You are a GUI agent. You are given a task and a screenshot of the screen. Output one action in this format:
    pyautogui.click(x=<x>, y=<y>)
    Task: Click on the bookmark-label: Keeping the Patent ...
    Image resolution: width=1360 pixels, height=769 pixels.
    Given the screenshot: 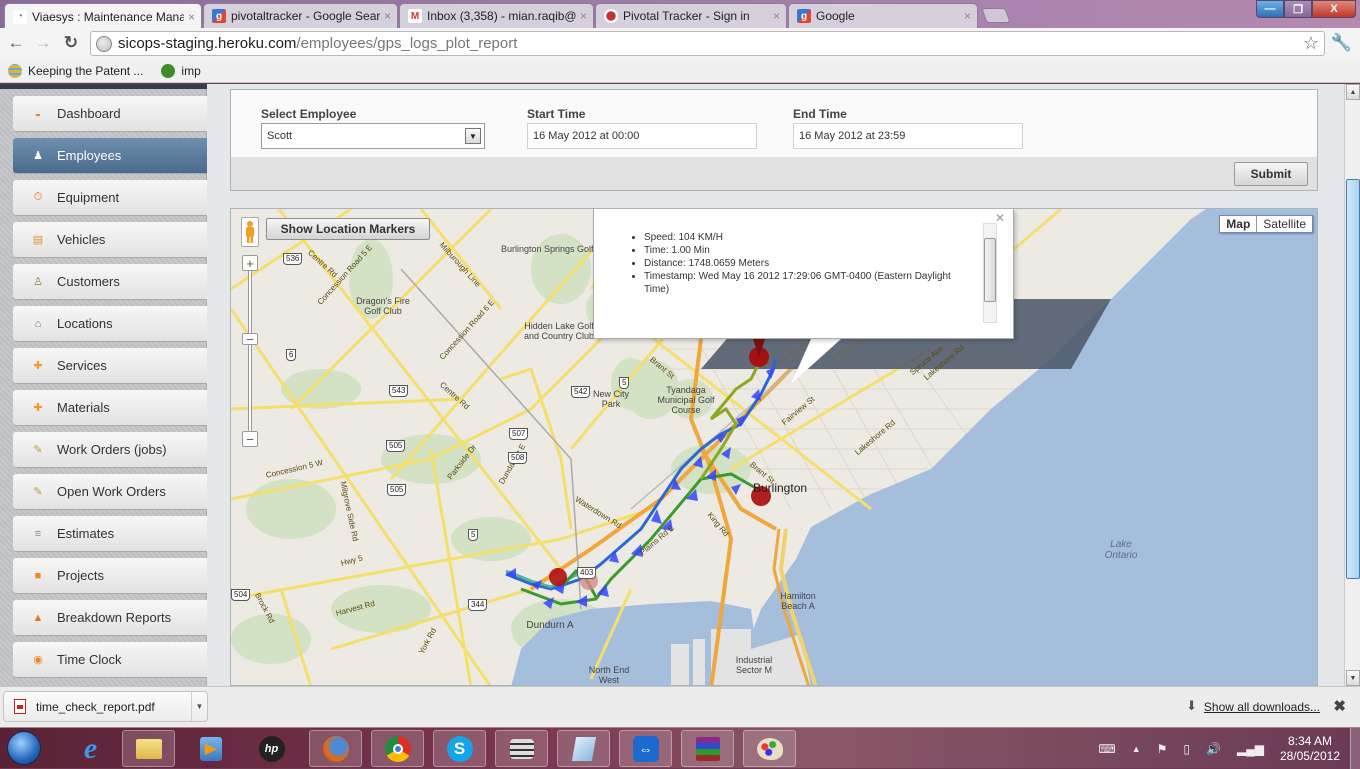 What is the action you would take?
    pyautogui.click(x=86, y=70)
    